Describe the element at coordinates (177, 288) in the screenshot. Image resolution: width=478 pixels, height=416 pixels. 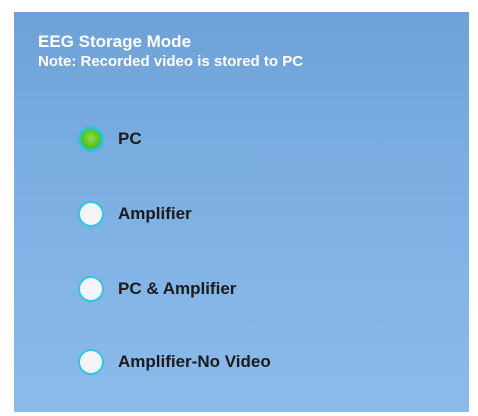
I see `option-label-pc-and-amplifier: PC & Amplifier` at that location.